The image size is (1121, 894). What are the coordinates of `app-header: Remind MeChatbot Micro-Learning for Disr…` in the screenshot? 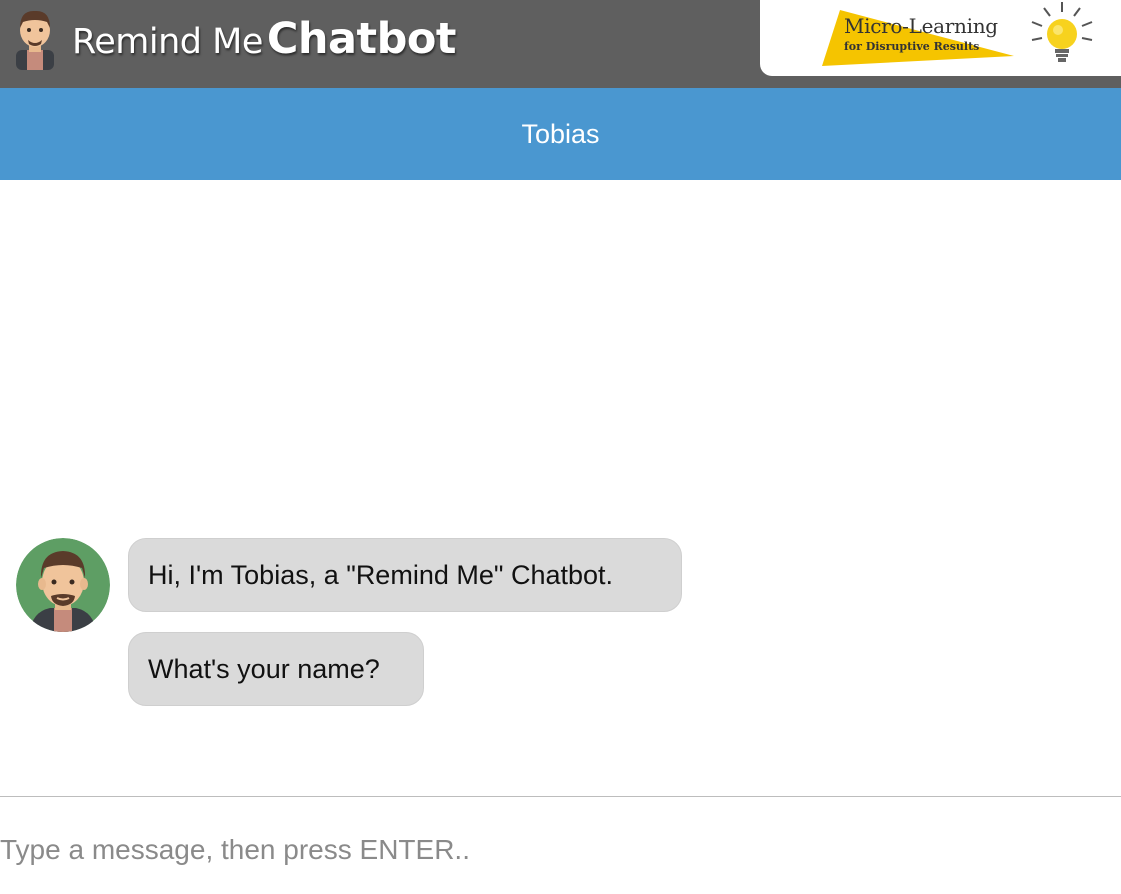 It's located at (560, 44).